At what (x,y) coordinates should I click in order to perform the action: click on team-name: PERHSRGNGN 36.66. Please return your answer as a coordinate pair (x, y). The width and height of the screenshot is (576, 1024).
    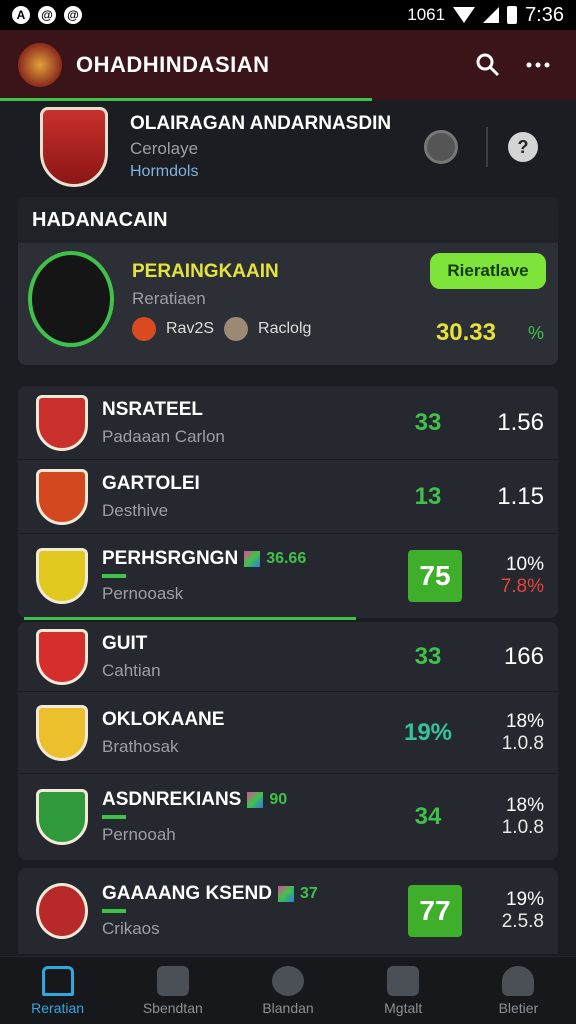
    Looking at the image, I should click on (255, 559).